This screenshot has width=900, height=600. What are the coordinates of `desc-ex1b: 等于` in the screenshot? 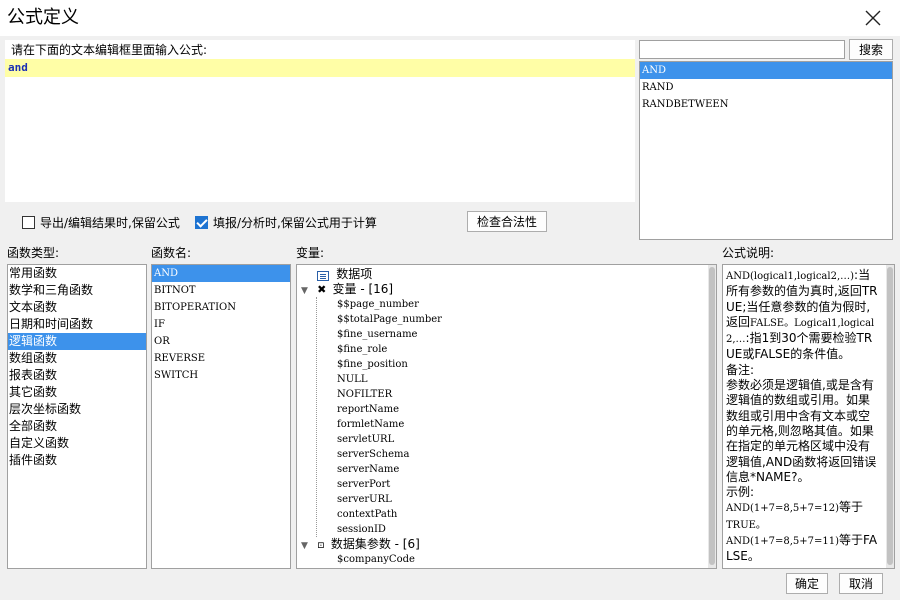 It's located at (851, 507).